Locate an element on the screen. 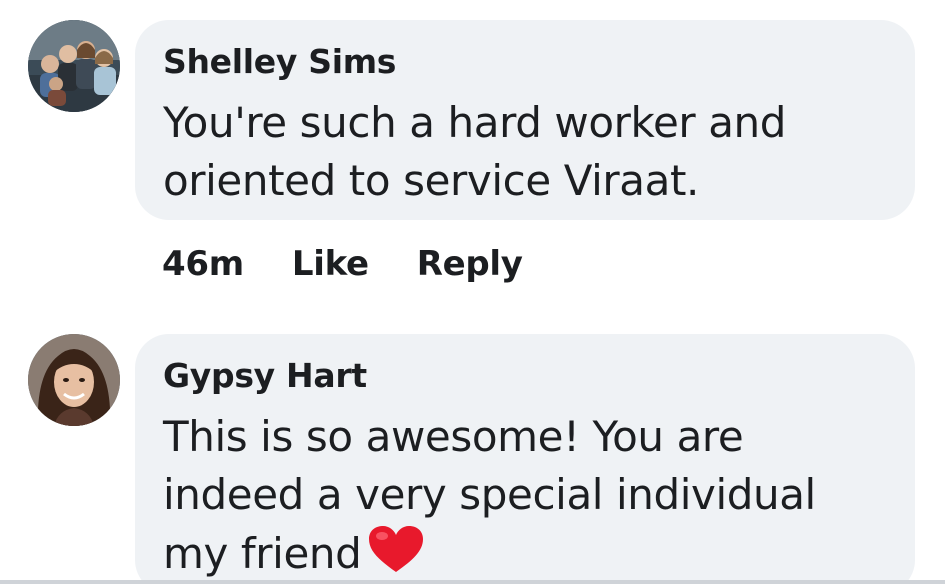 Image resolution: width=945 pixels, height=584 pixels. comment-text-line: indeed a very special individual is located at coordinates (489, 494).